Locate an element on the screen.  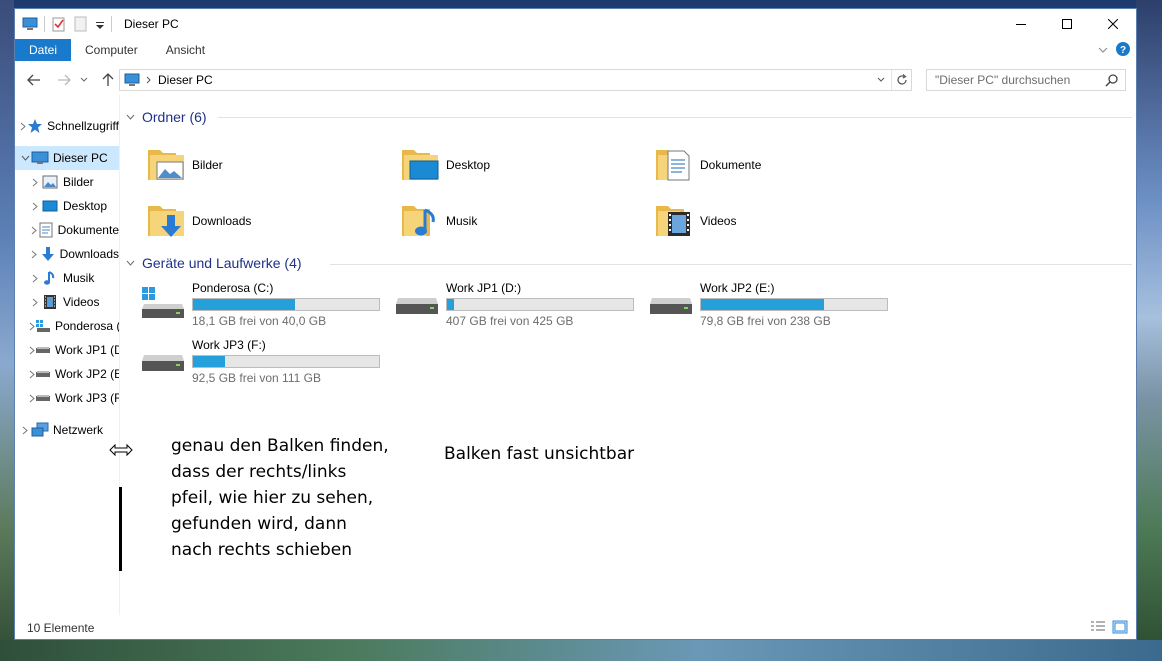
sidebar-item-label: Work JP2 (E:) is located at coordinates (87, 374).